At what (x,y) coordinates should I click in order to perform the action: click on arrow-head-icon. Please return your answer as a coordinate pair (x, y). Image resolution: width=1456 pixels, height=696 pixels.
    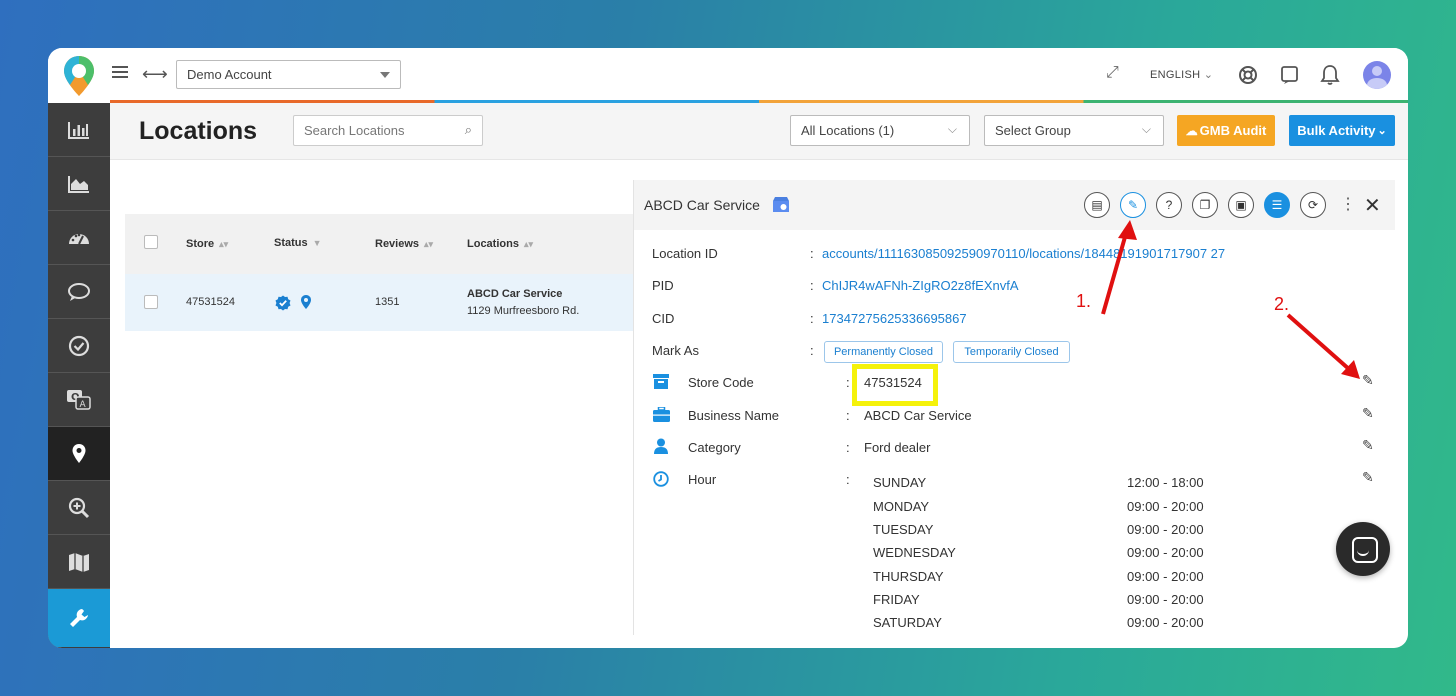
    Looking at the image, I should click on (1127, 230).